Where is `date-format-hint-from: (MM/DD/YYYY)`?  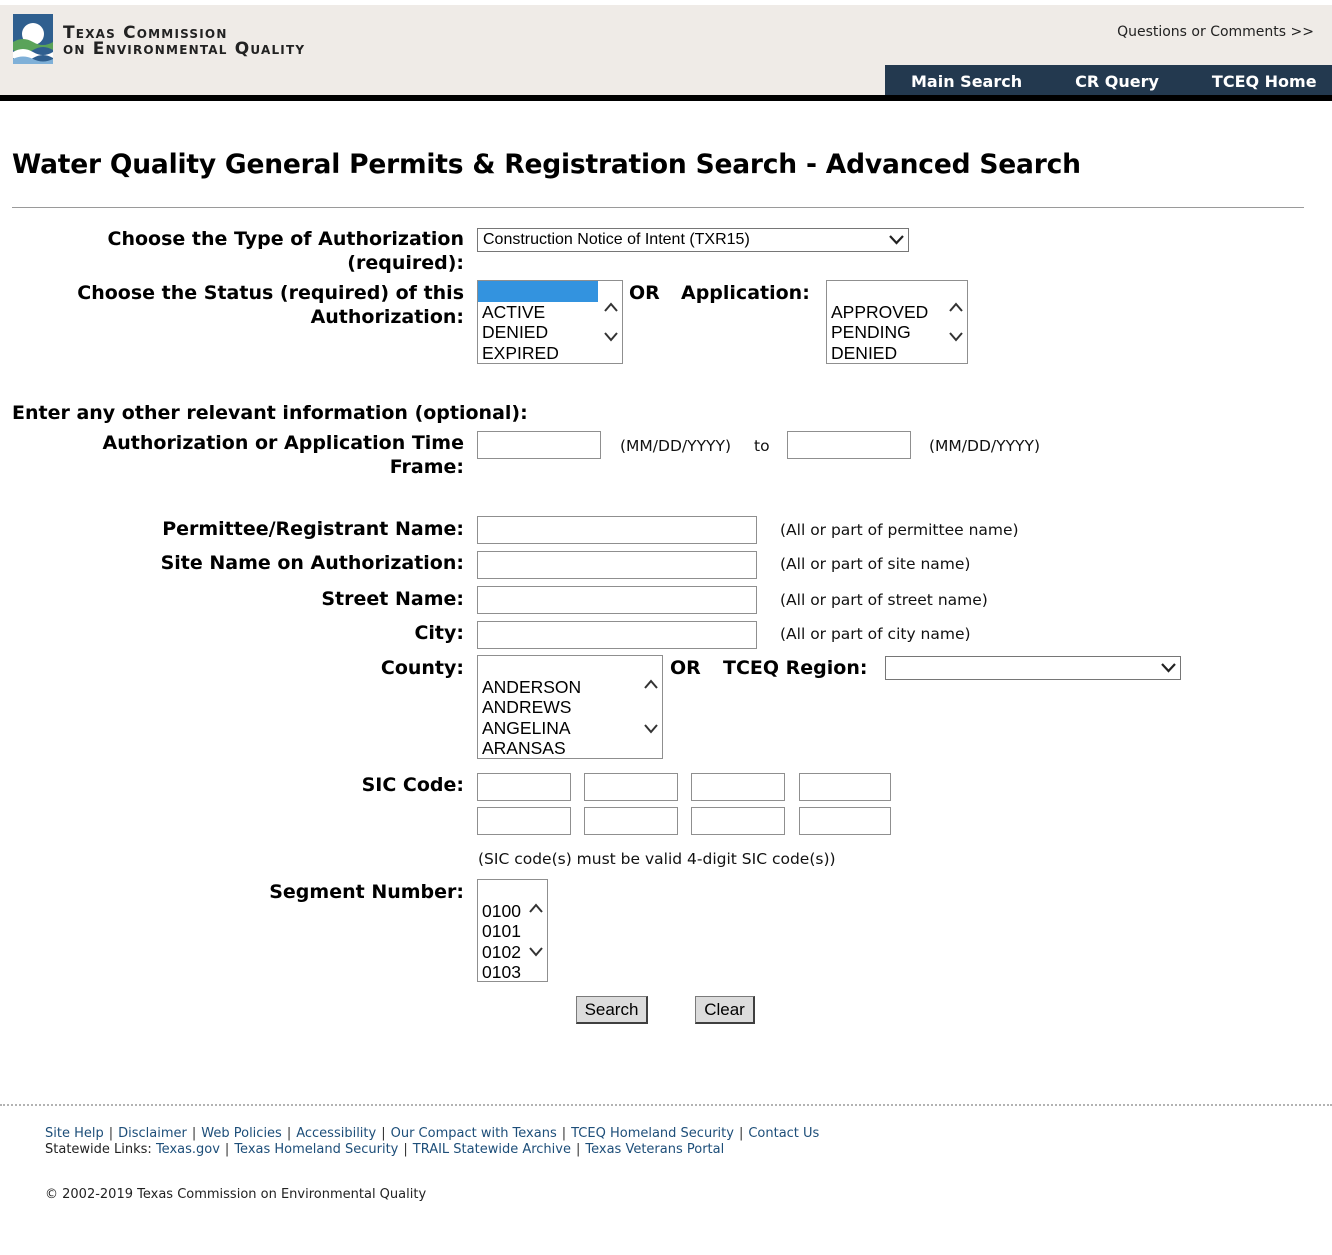
date-format-hint-from: (MM/DD/YYYY) is located at coordinates (676, 446).